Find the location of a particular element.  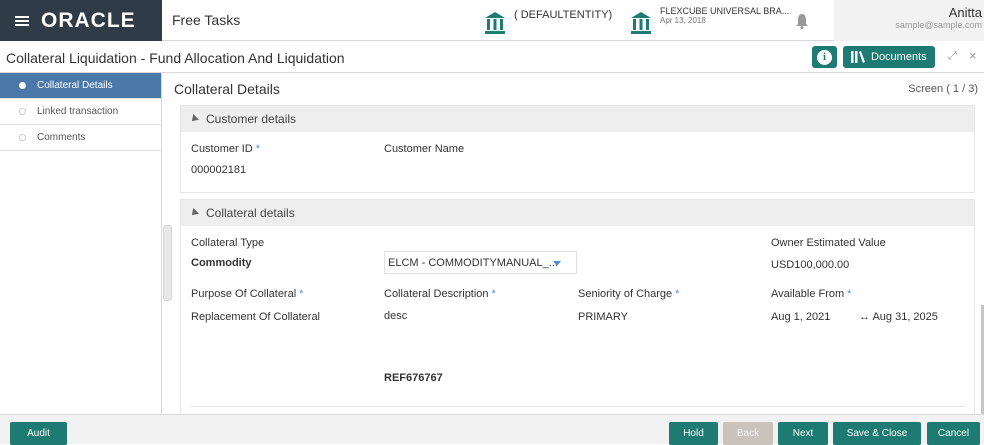

screen-indicator: Screen ( 1 / 3) is located at coordinates (943, 89).